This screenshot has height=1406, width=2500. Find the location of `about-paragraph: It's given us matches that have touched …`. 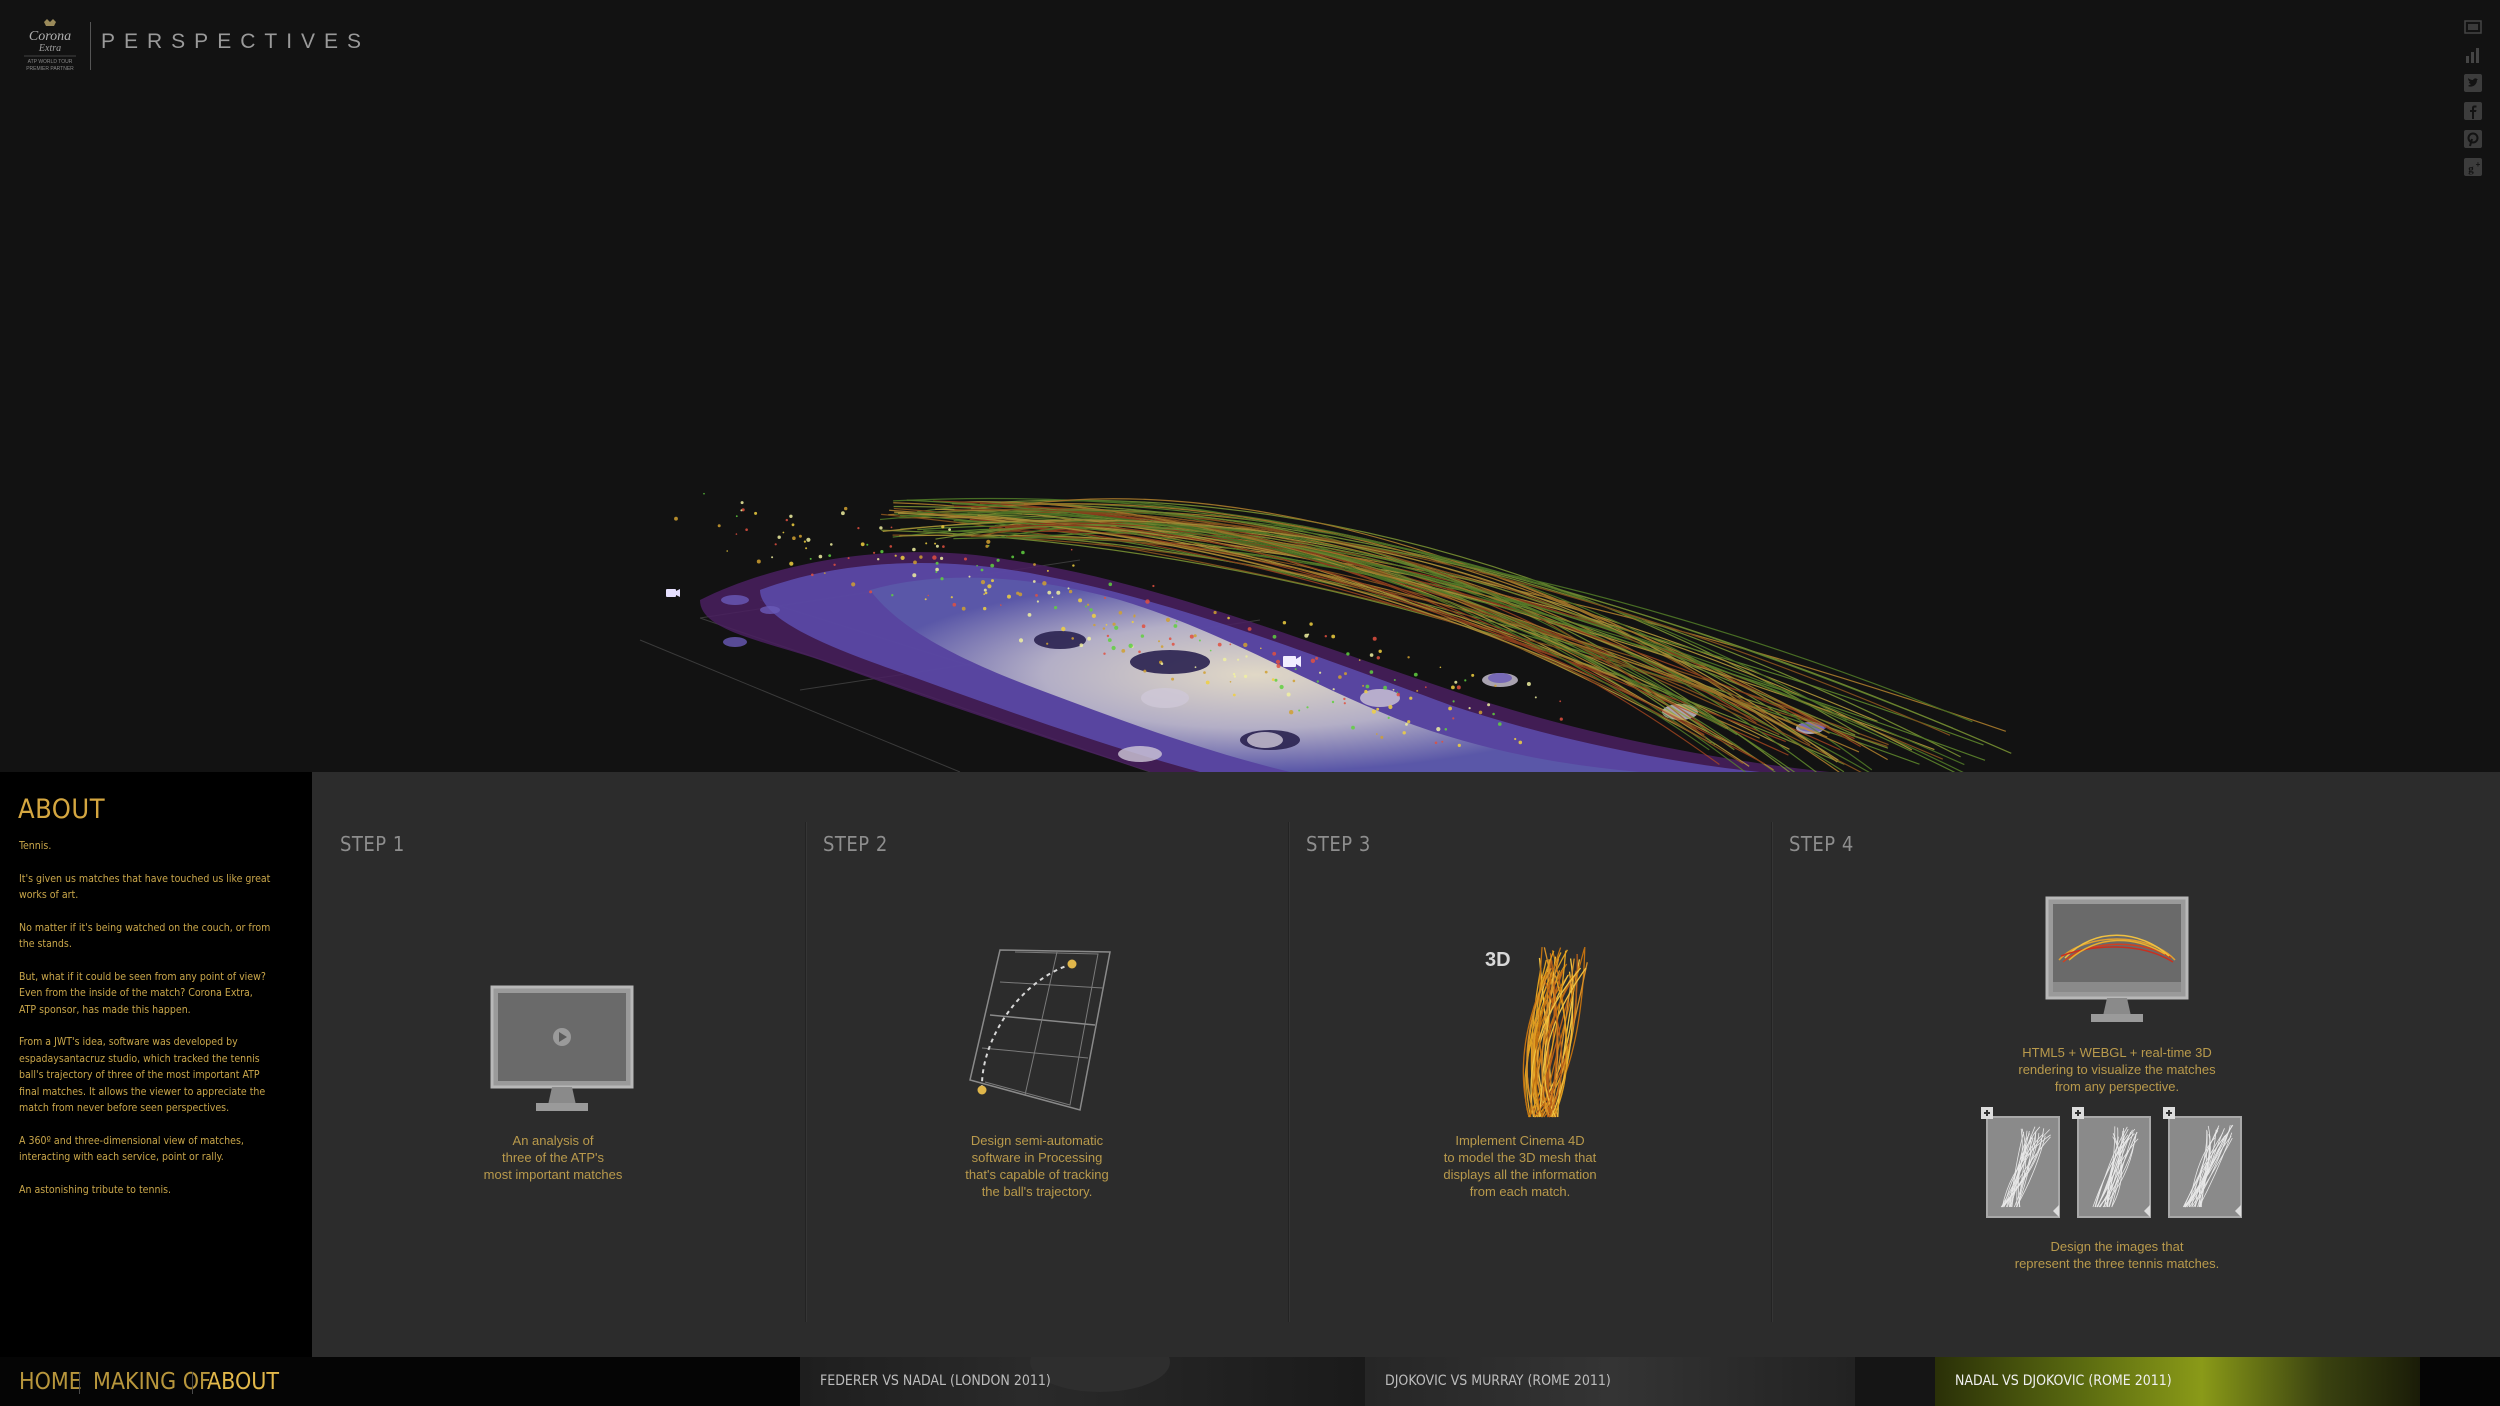

about-paragraph: It's given us matches that have touched … is located at coordinates (145, 887).